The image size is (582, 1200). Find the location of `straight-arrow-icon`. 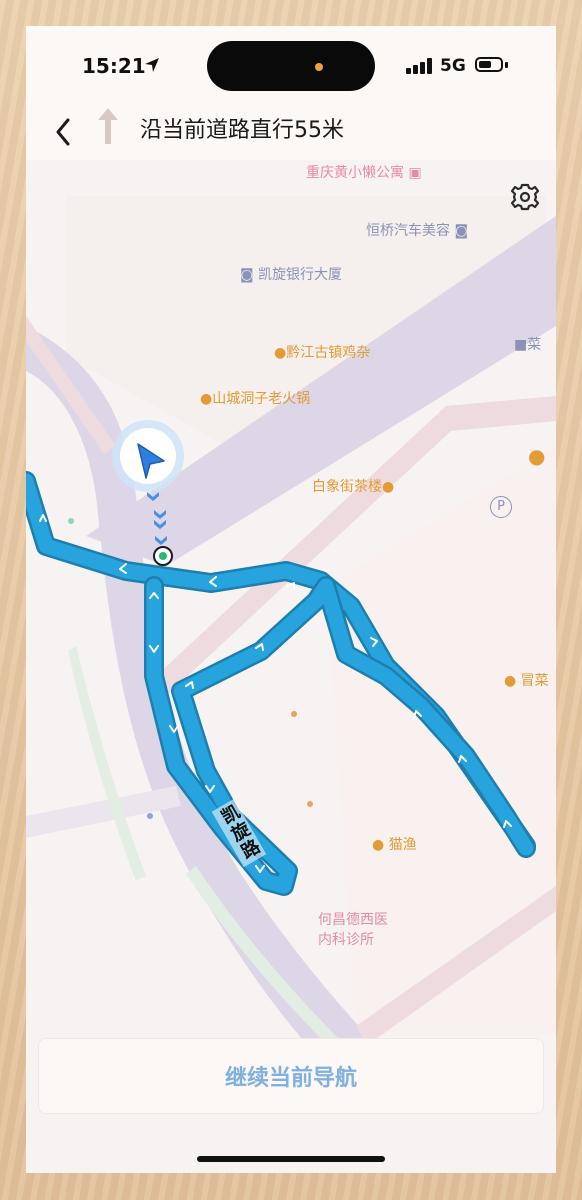

straight-arrow-icon is located at coordinates (108, 126).